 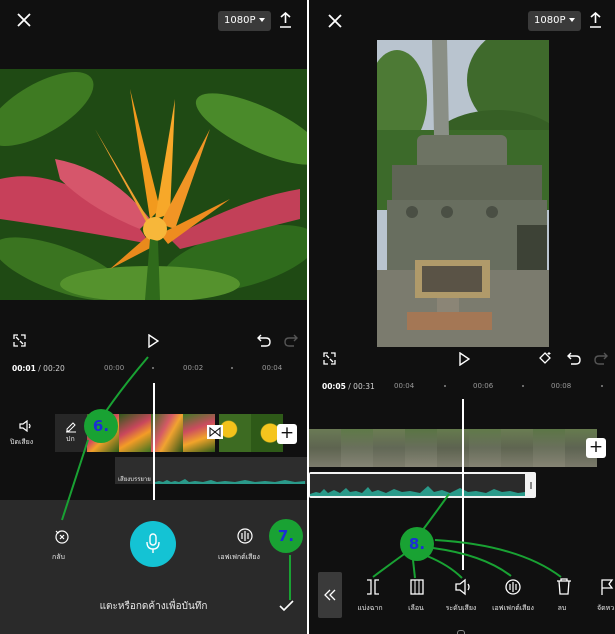 I want to click on annotation-step-8: 8., so click(x=417, y=544).